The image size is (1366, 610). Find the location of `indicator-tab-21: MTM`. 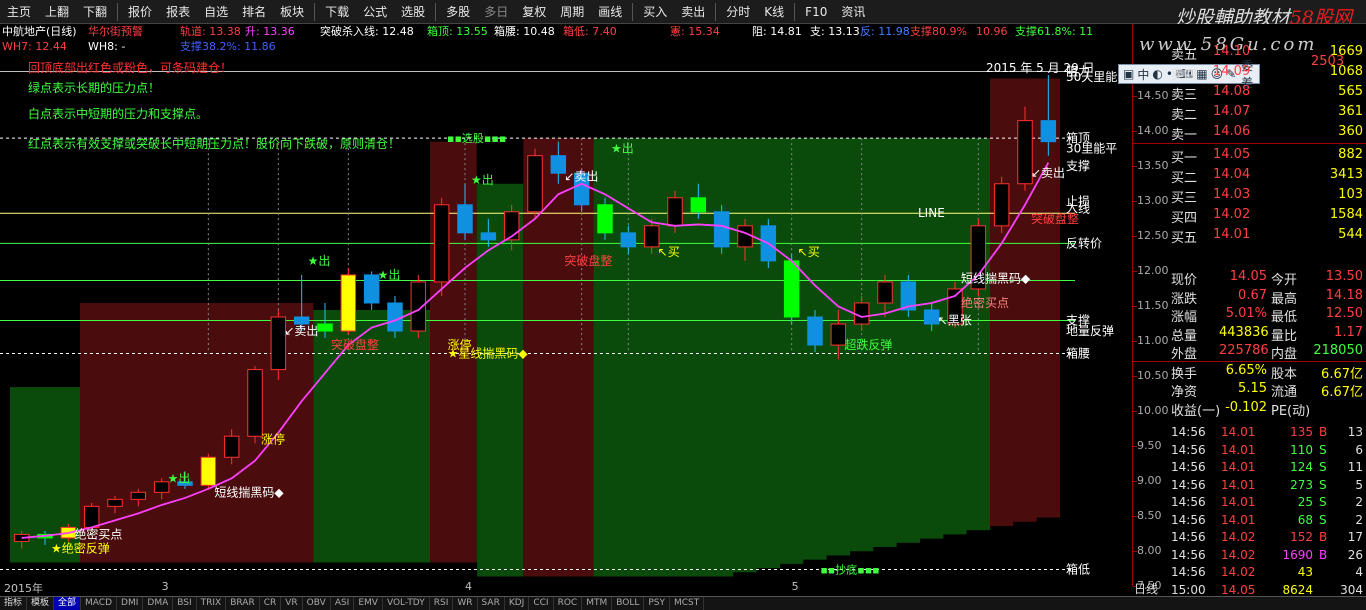

indicator-tab-21: MTM is located at coordinates (597, 603).